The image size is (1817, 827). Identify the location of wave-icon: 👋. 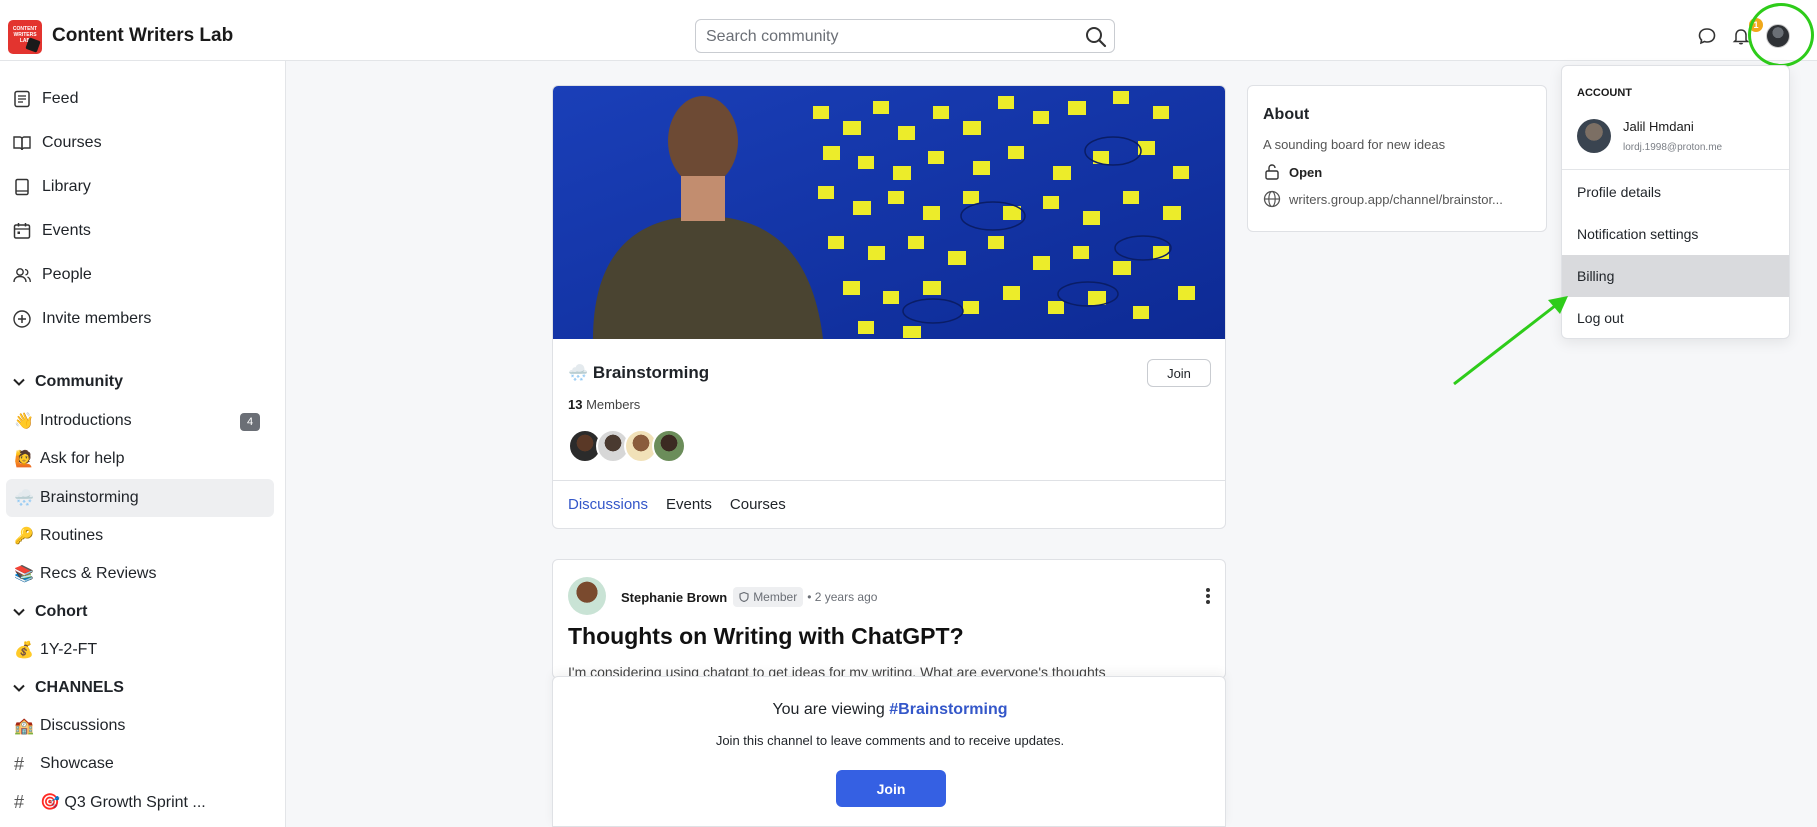
(24, 421).